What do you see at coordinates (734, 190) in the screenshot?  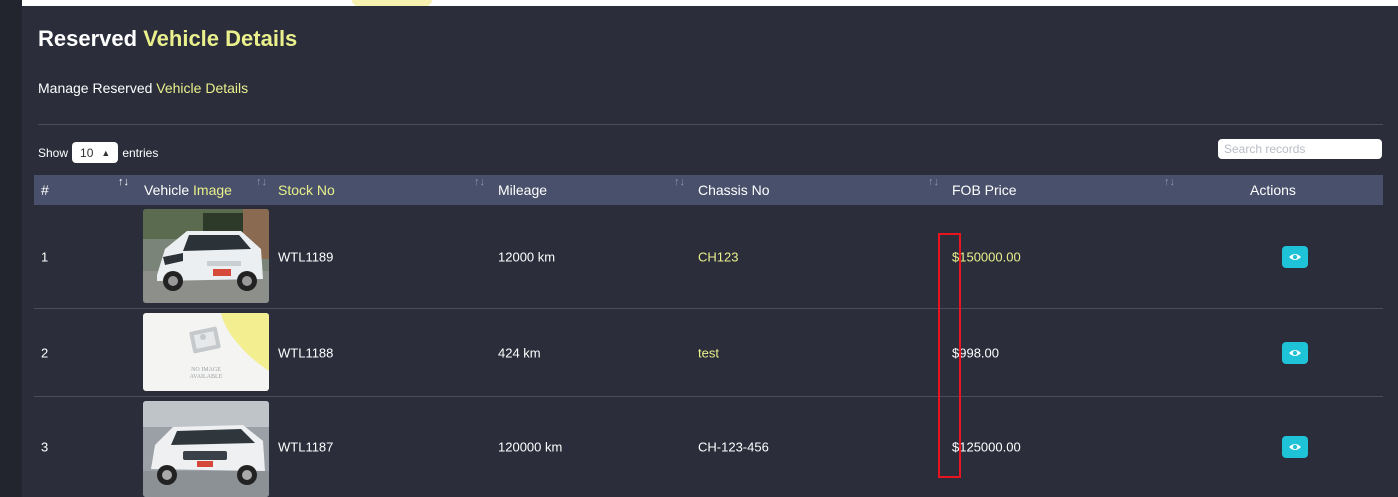 I see `col-header-chassis-no: Chassis No` at bounding box center [734, 190].